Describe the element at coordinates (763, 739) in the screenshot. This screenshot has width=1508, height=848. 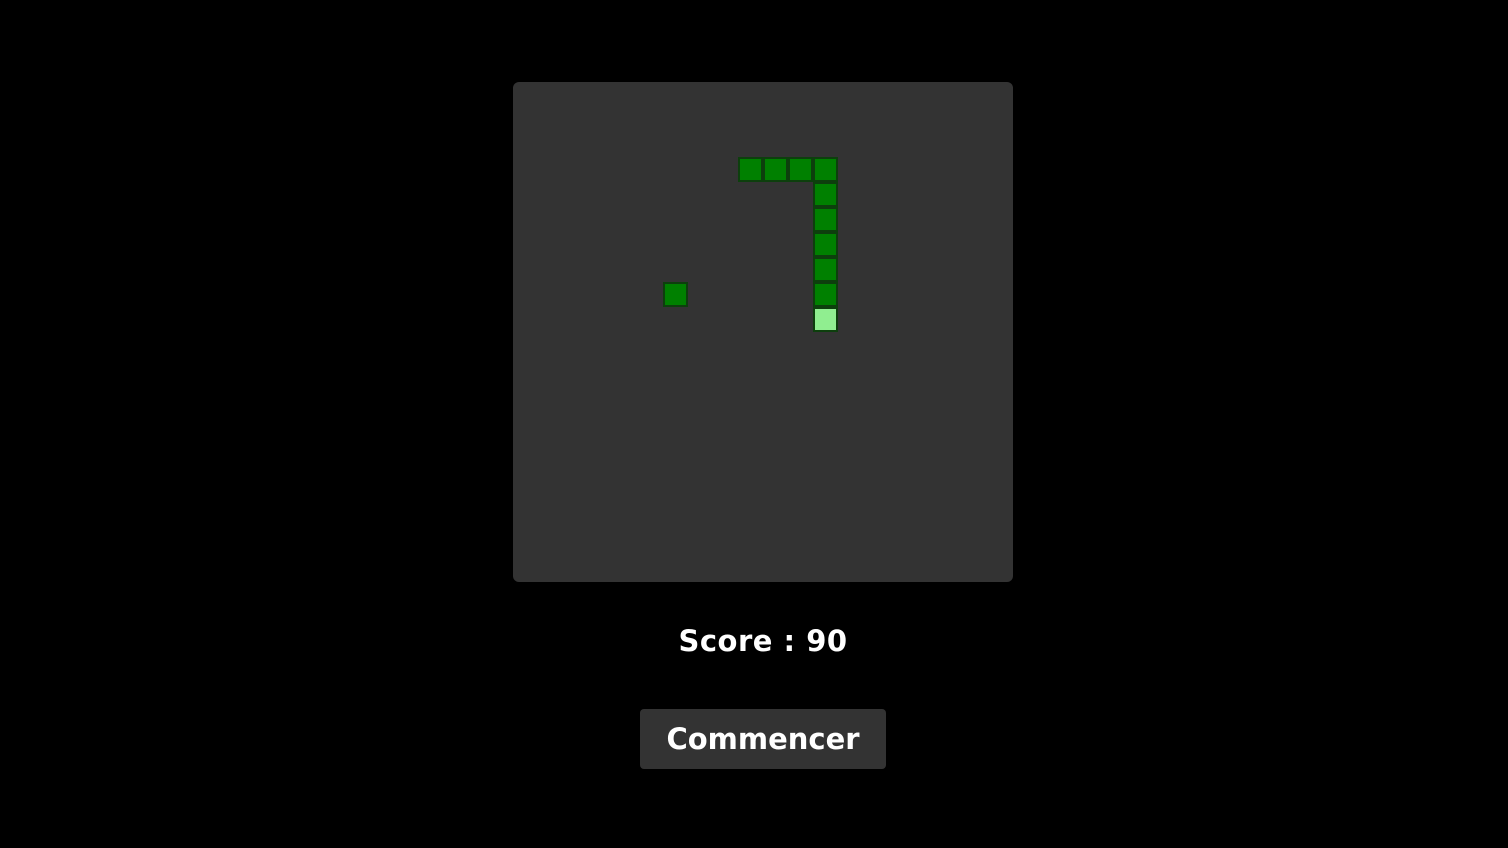
I see `start-button: Commencer` at that location.